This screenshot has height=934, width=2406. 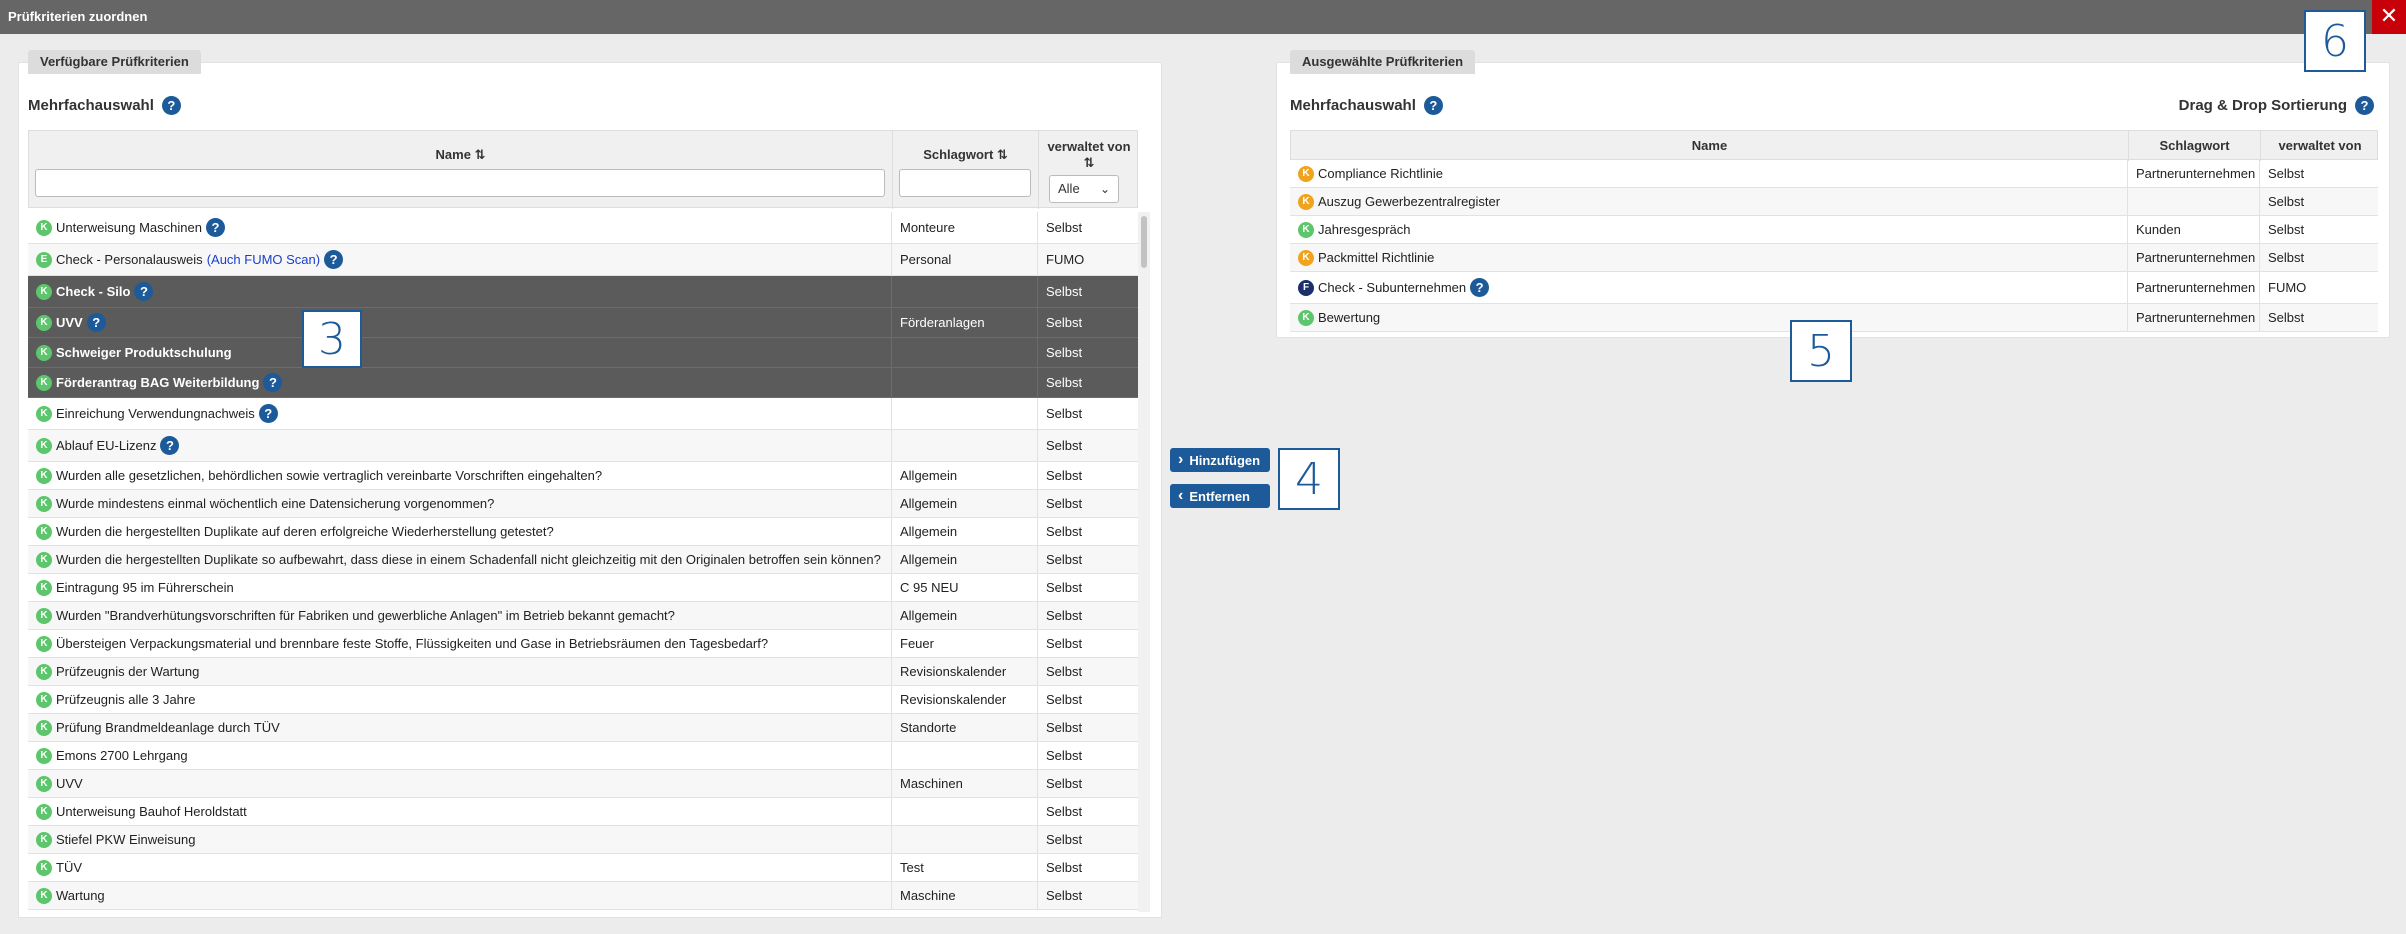 What do you see at coordinates (583, 383) in the screenshot?
I see `table-row: K Förderantrag BAG Weiterbildung? Selbst` at bounding box center [583, 383].